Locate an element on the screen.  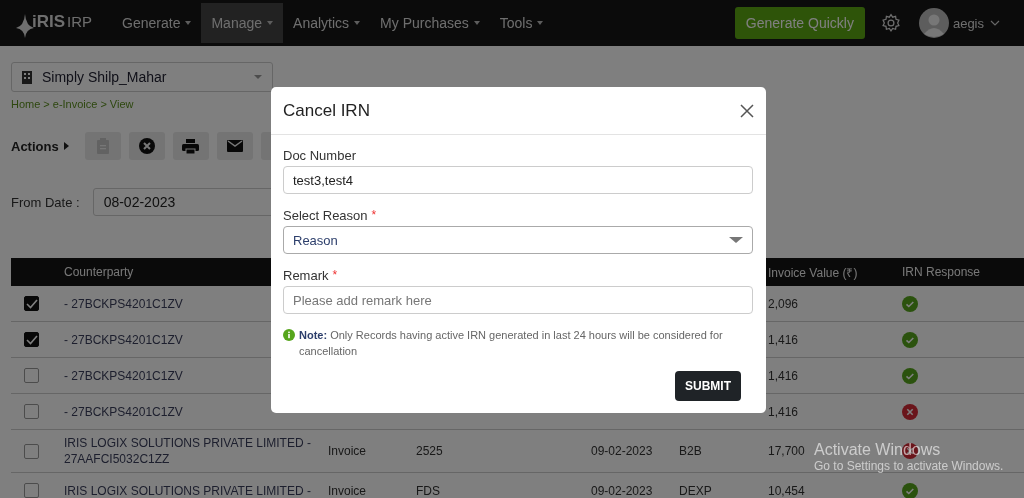
doc-number-field: test3,test4 is located at coordinates (518, 180).